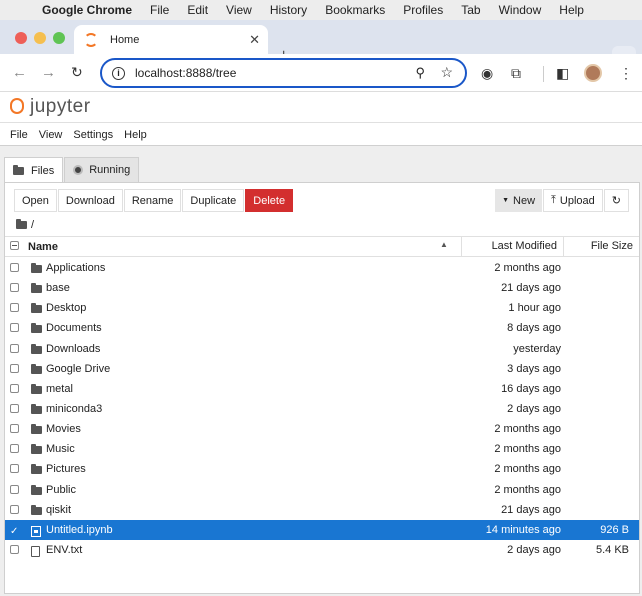 The image size is (642, 596). Describe the element at coordinates (90, 200) in the screenshot. I see `download-button: Download` at that location.